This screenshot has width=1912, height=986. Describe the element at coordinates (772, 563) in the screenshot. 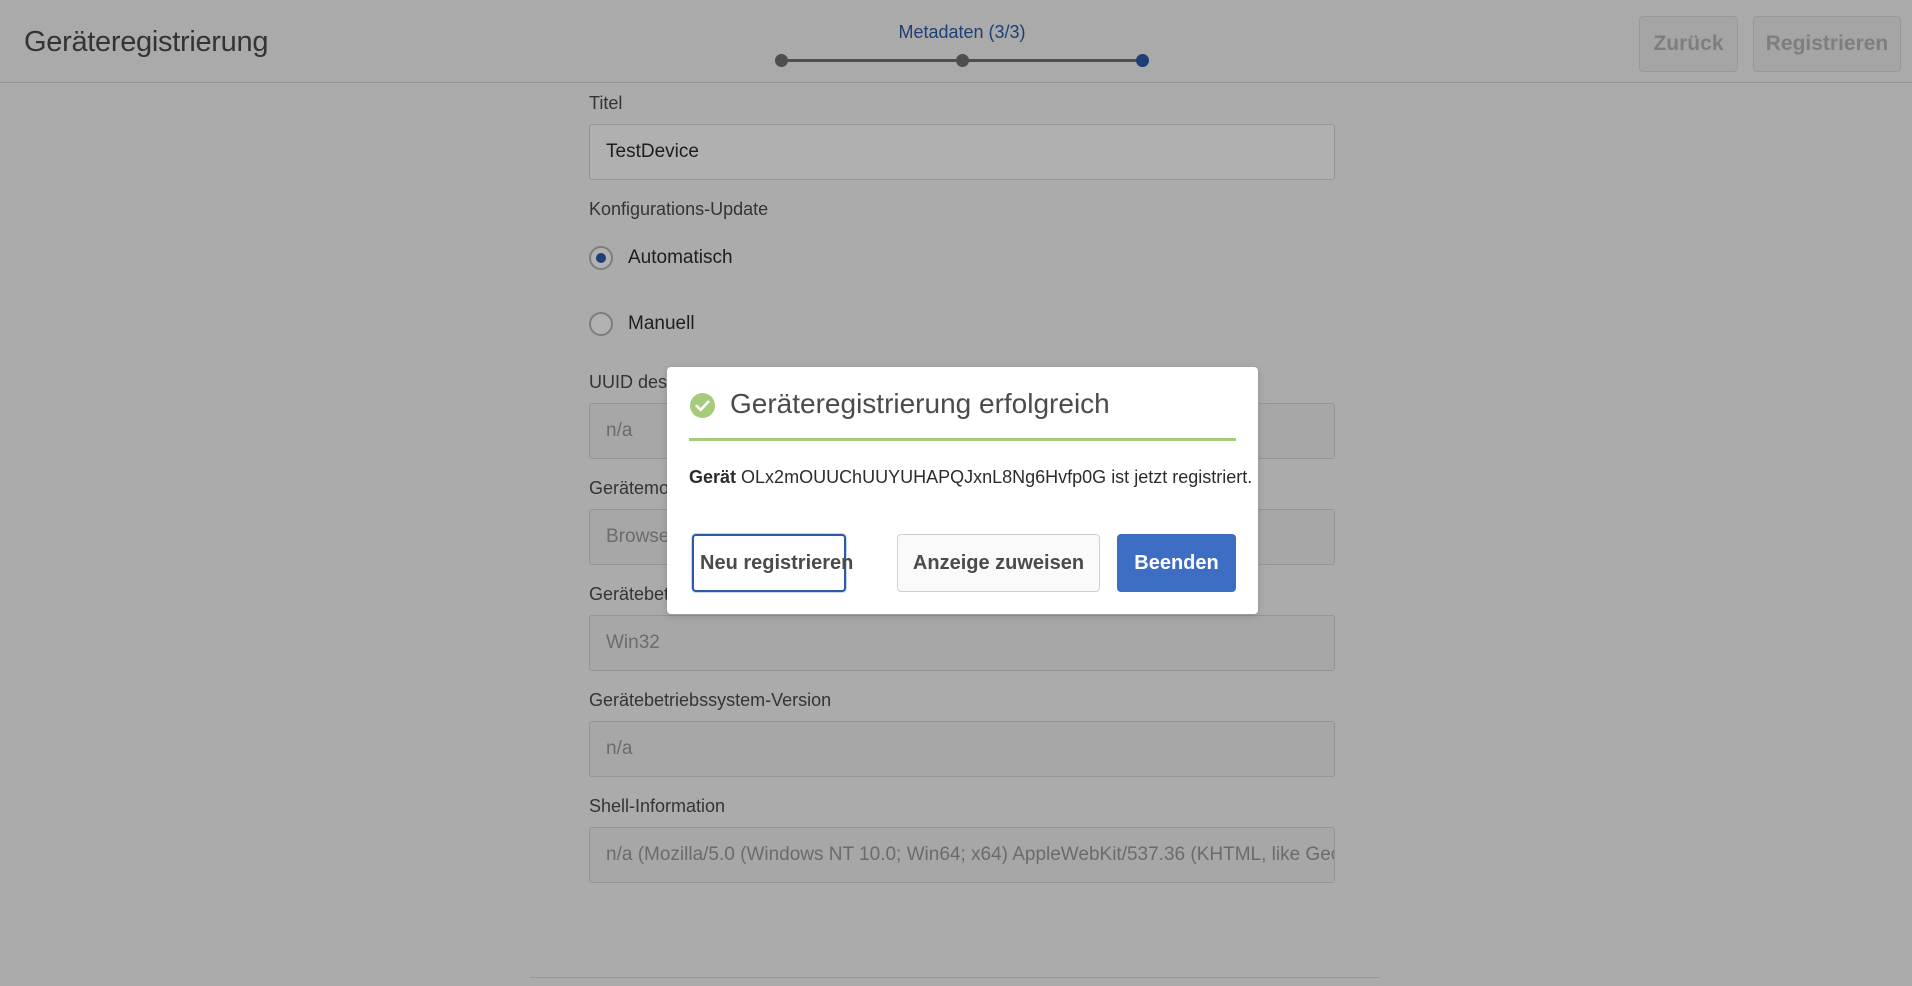

I see `register-again-button: Neu registrieren` at that location.